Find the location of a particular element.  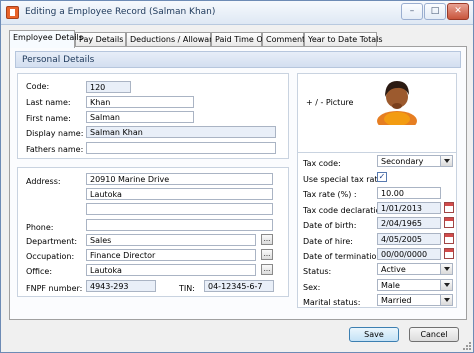

sex-label: Sex: is located at coordinates (312, 287).